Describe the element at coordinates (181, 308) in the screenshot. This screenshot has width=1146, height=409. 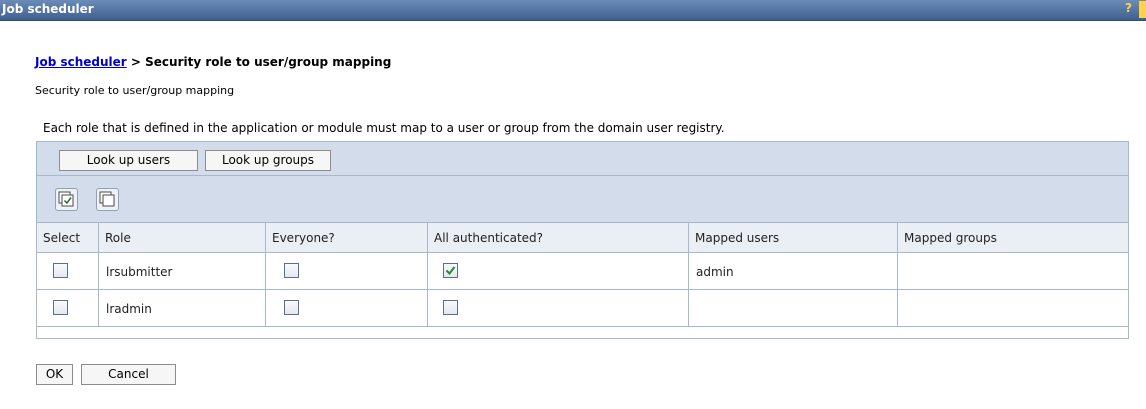
I see `cell-role: lradmin` at that location.